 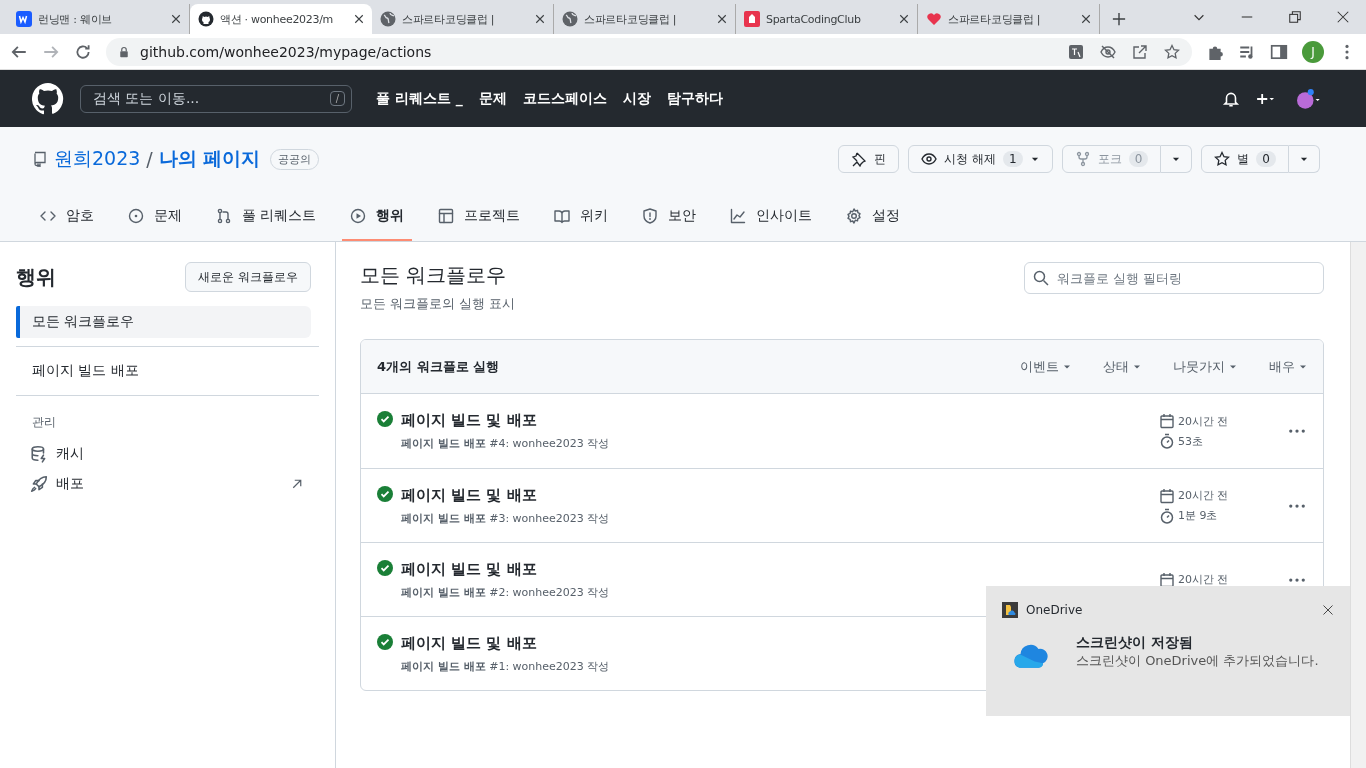 What do you see at coordinates (1013, 159) in the screenshot?
I see `count-badge: 1` at bounding box center [1013, 159].